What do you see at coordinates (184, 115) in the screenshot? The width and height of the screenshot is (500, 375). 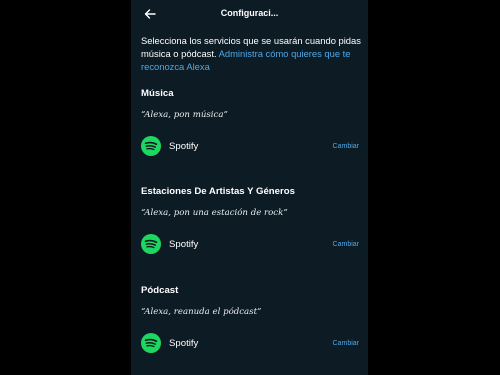 I see `example-phrase: “Alexa, pon música”` at bounding box center [184, 115].